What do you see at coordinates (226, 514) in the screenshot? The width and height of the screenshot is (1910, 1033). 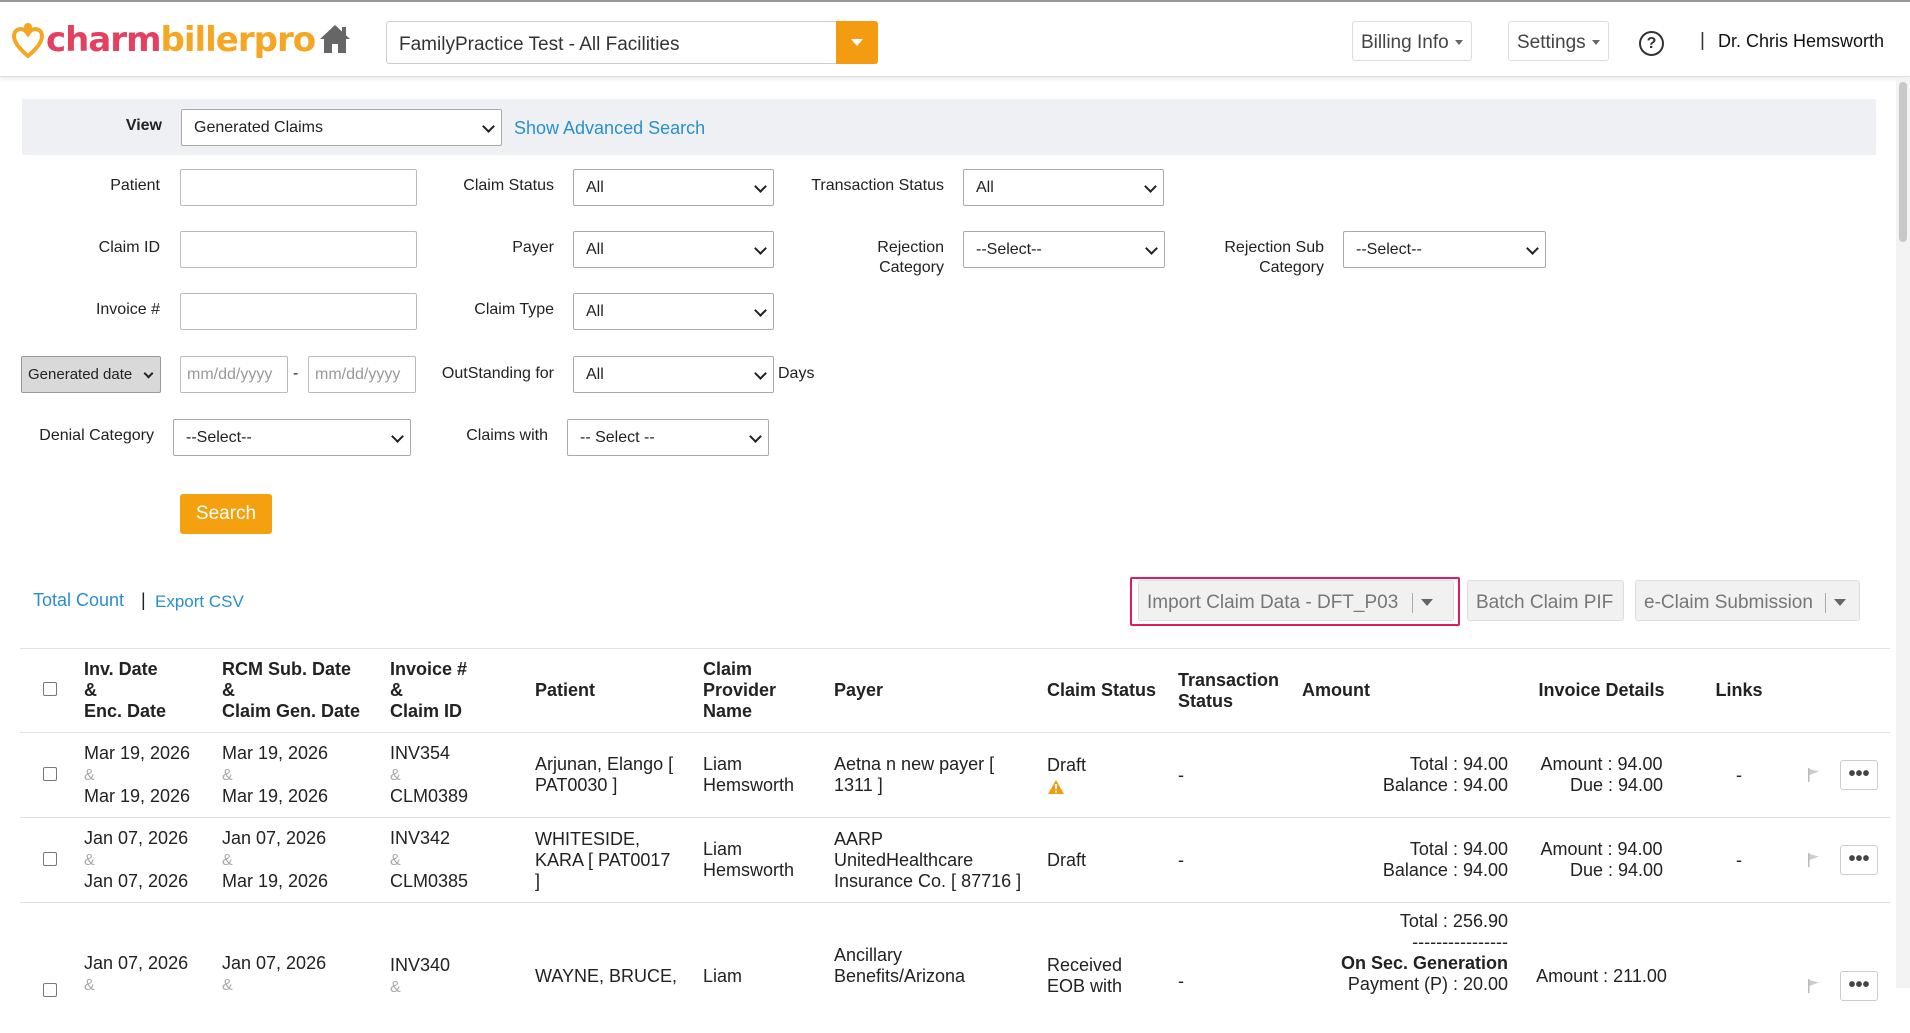 I see `search-button: Search` at bounding box center [226, 514].